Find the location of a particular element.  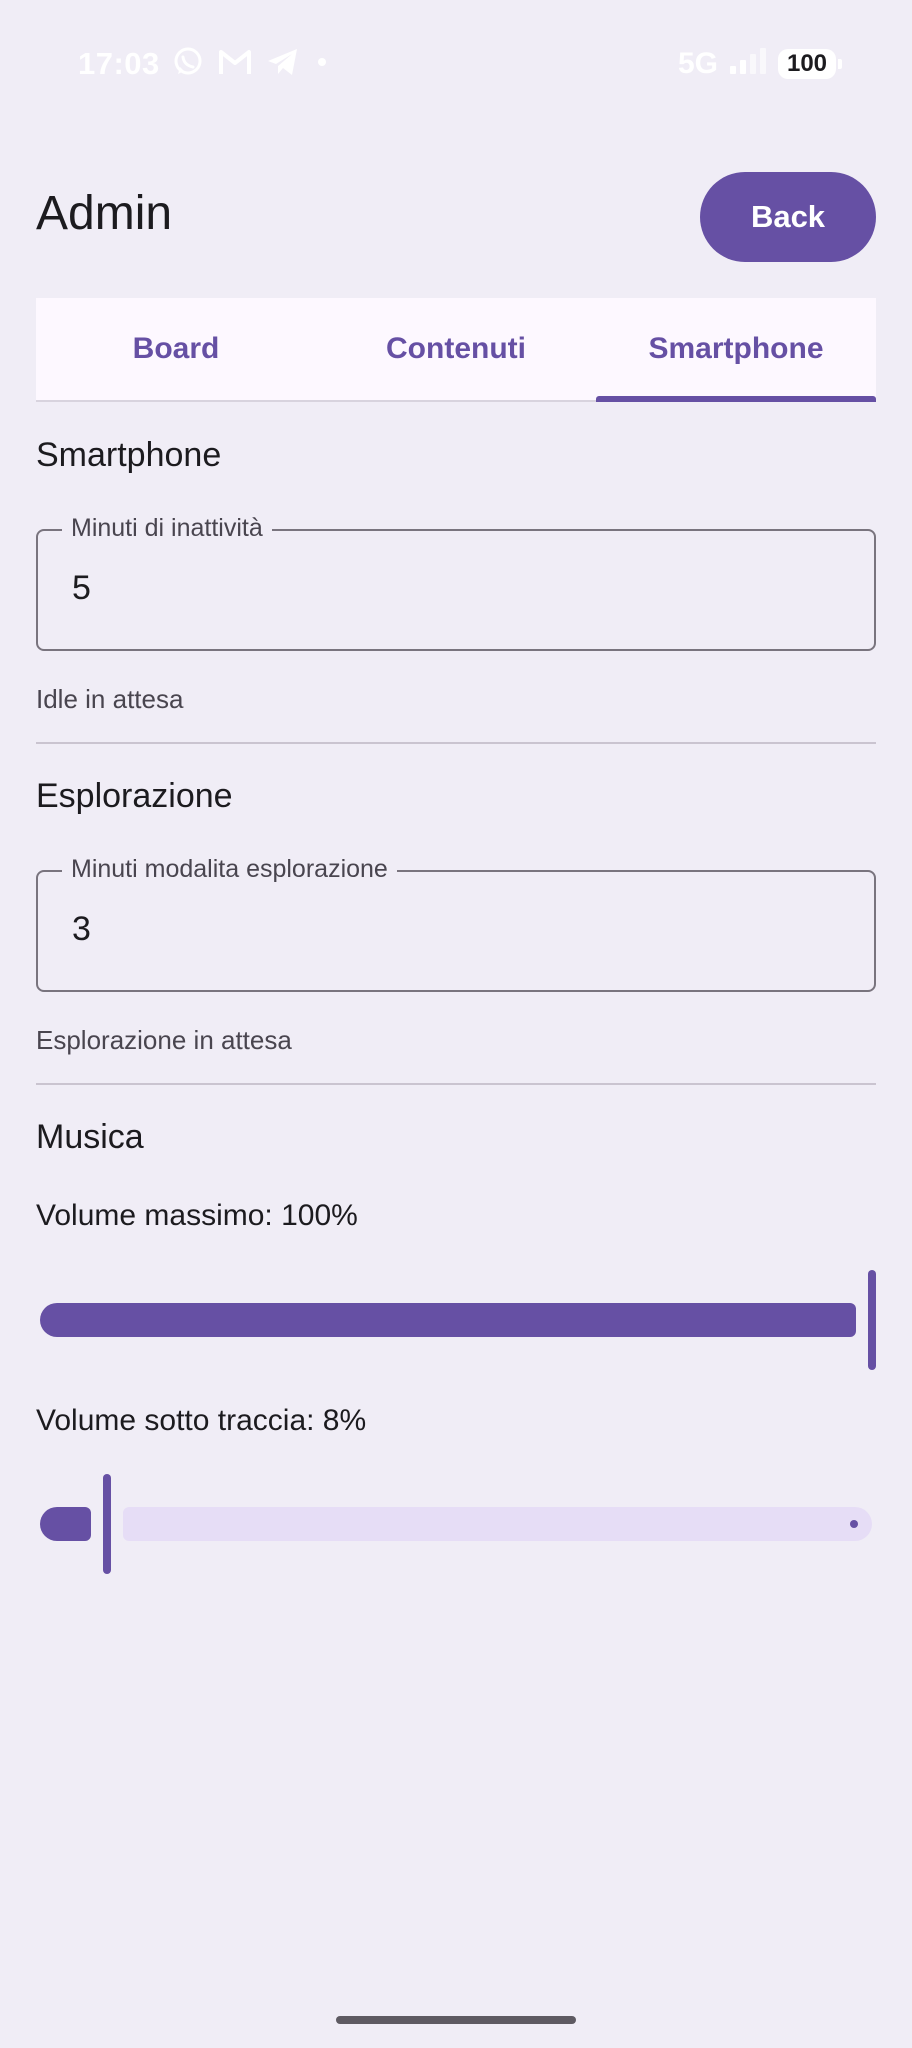

exploration-minutes-field: Minuti modalita esplorazione 3 is located at coordinates (456, 923).